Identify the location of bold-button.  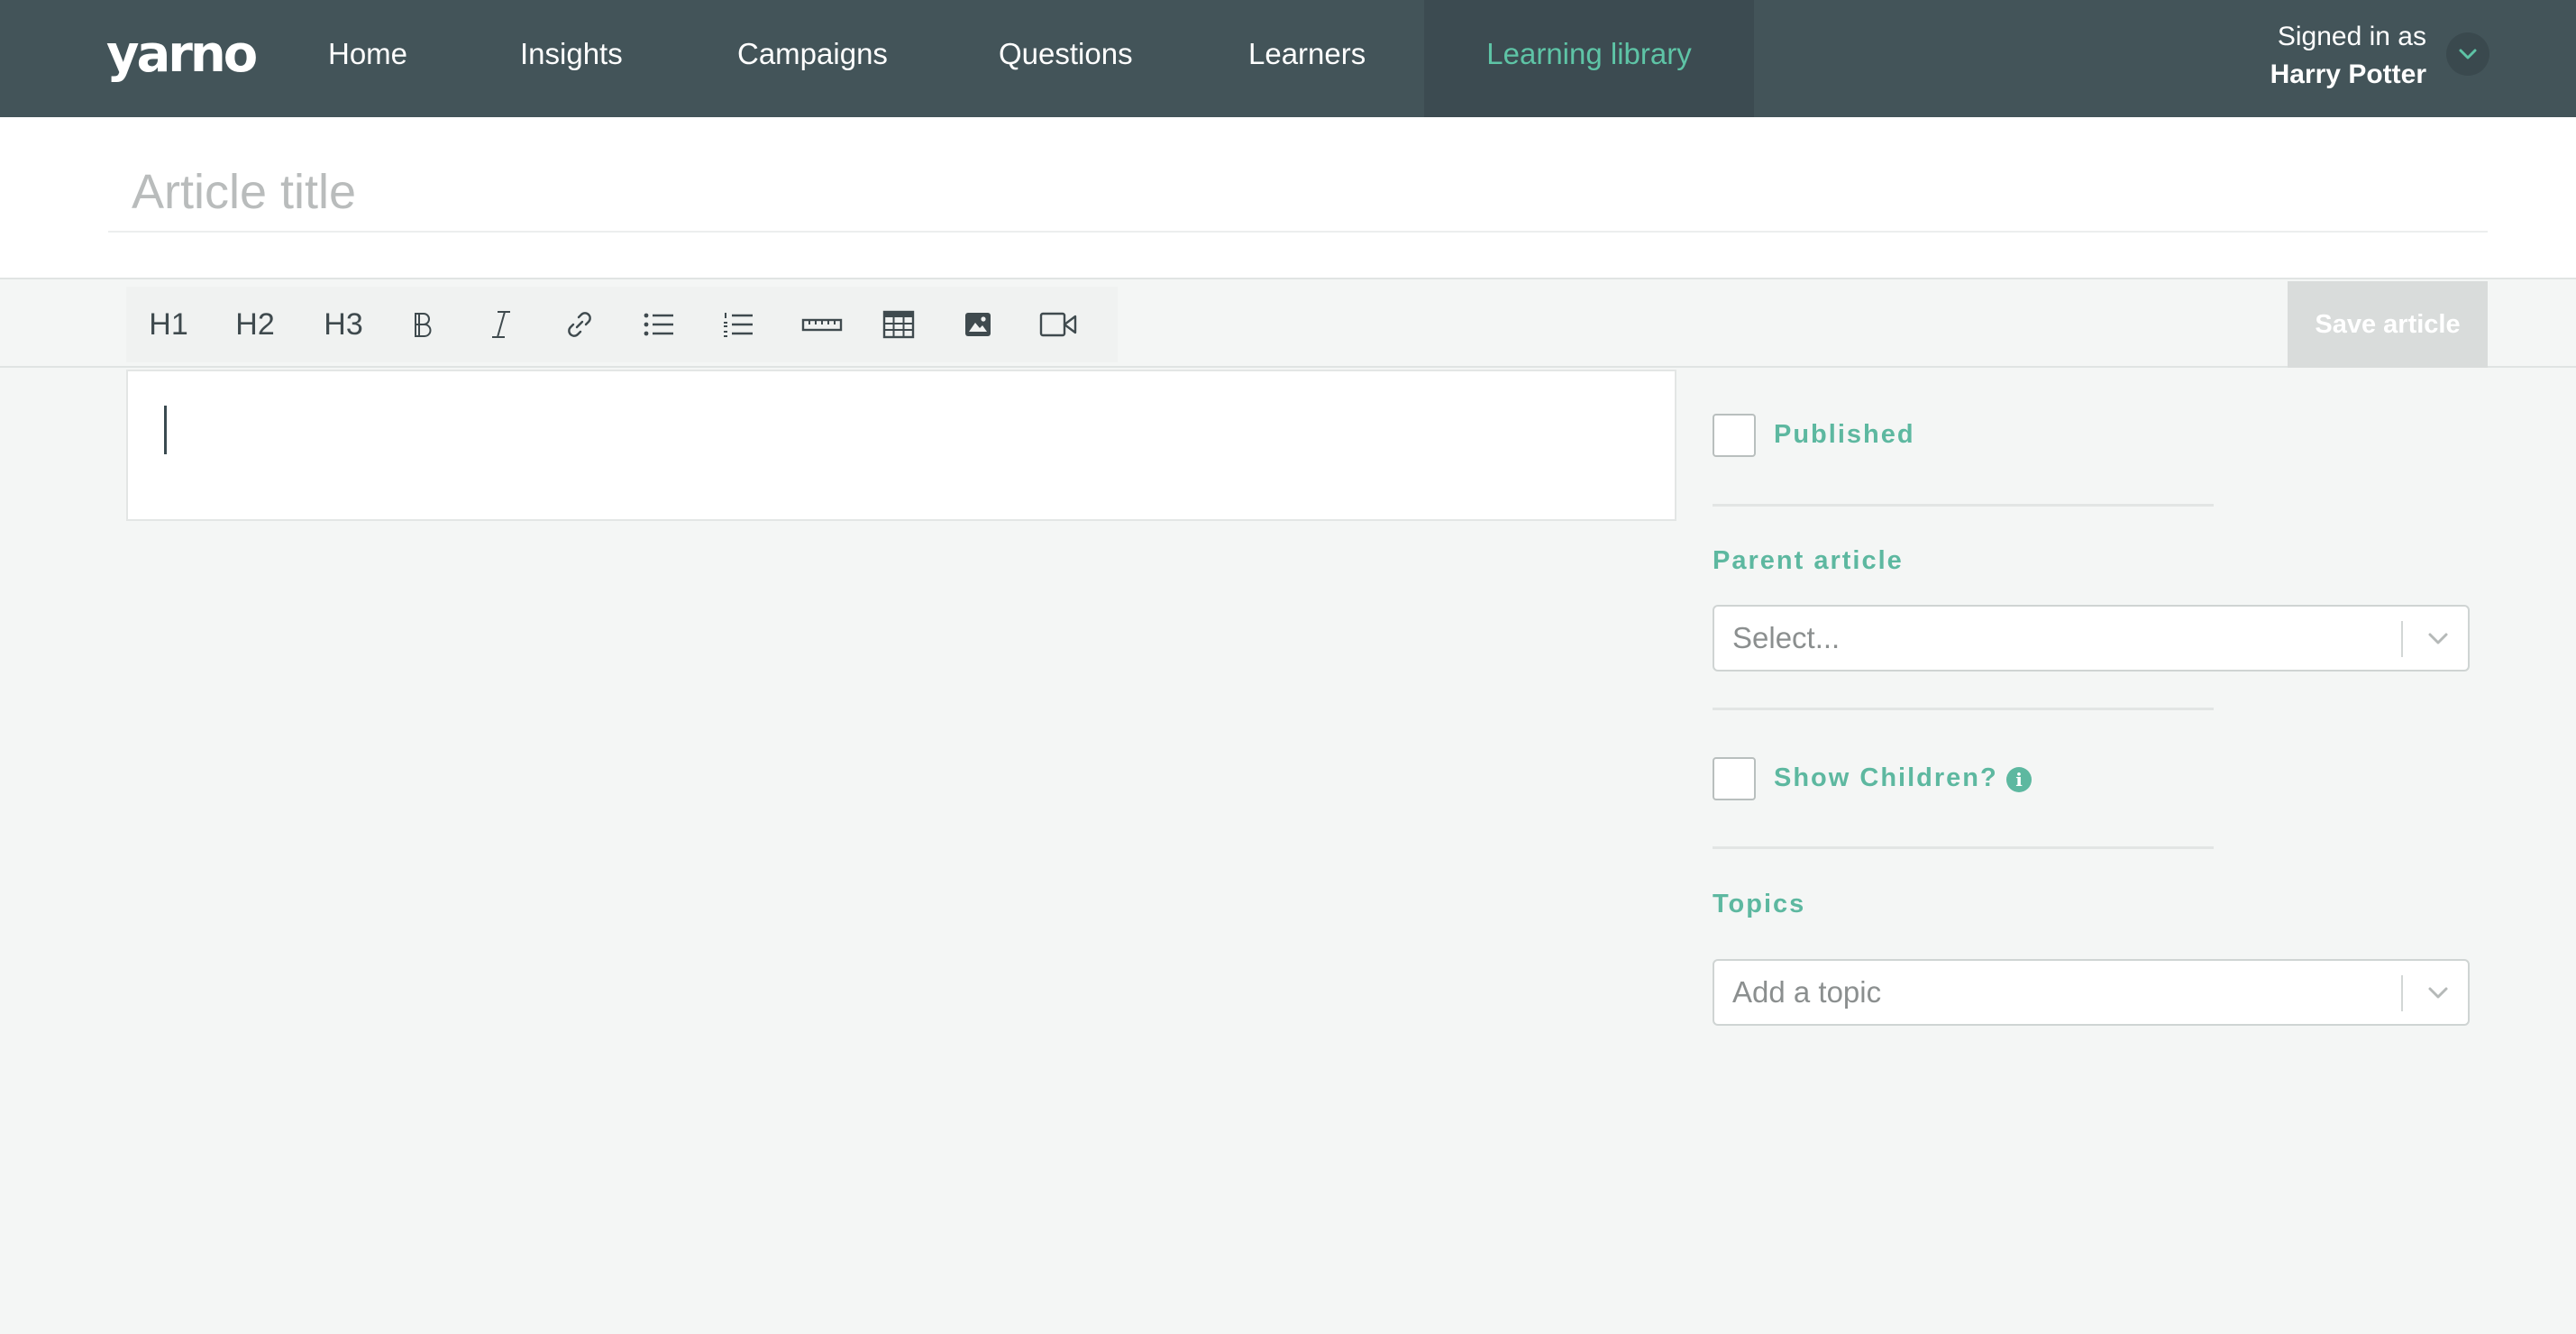
(422, 324).